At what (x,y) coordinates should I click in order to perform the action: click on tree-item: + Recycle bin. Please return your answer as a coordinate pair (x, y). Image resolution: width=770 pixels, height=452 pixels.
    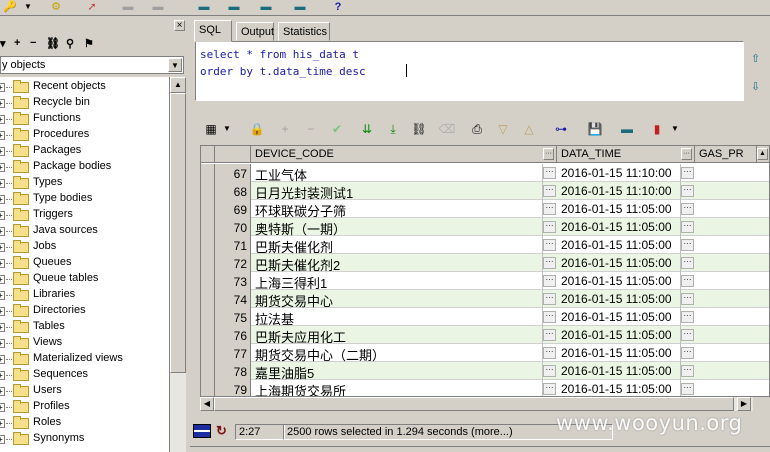
    Looking at the image, I should click on (84, 103).